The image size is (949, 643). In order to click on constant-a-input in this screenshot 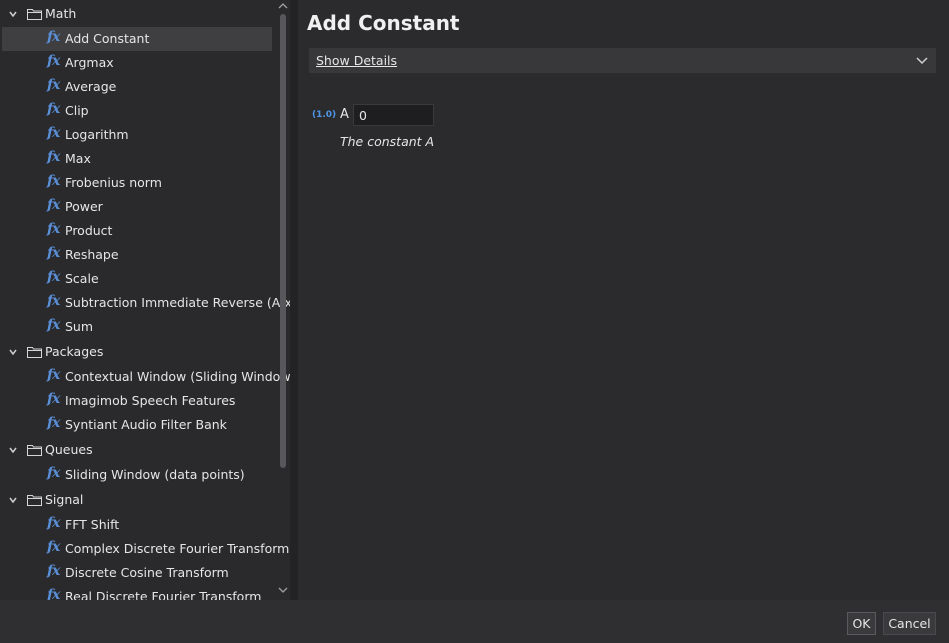, I will do `click(393, 115)`.